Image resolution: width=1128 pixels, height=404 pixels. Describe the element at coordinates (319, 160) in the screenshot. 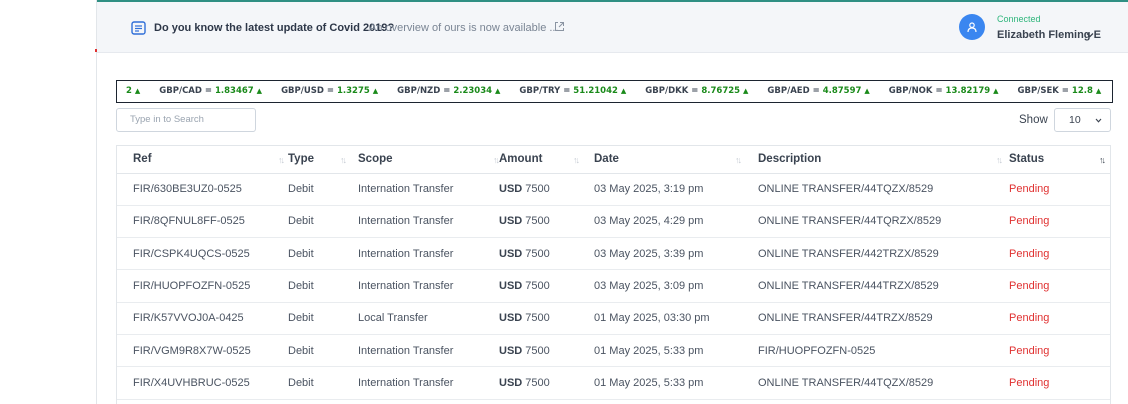

I see `column-header-type: Type ↑↓` at that location.